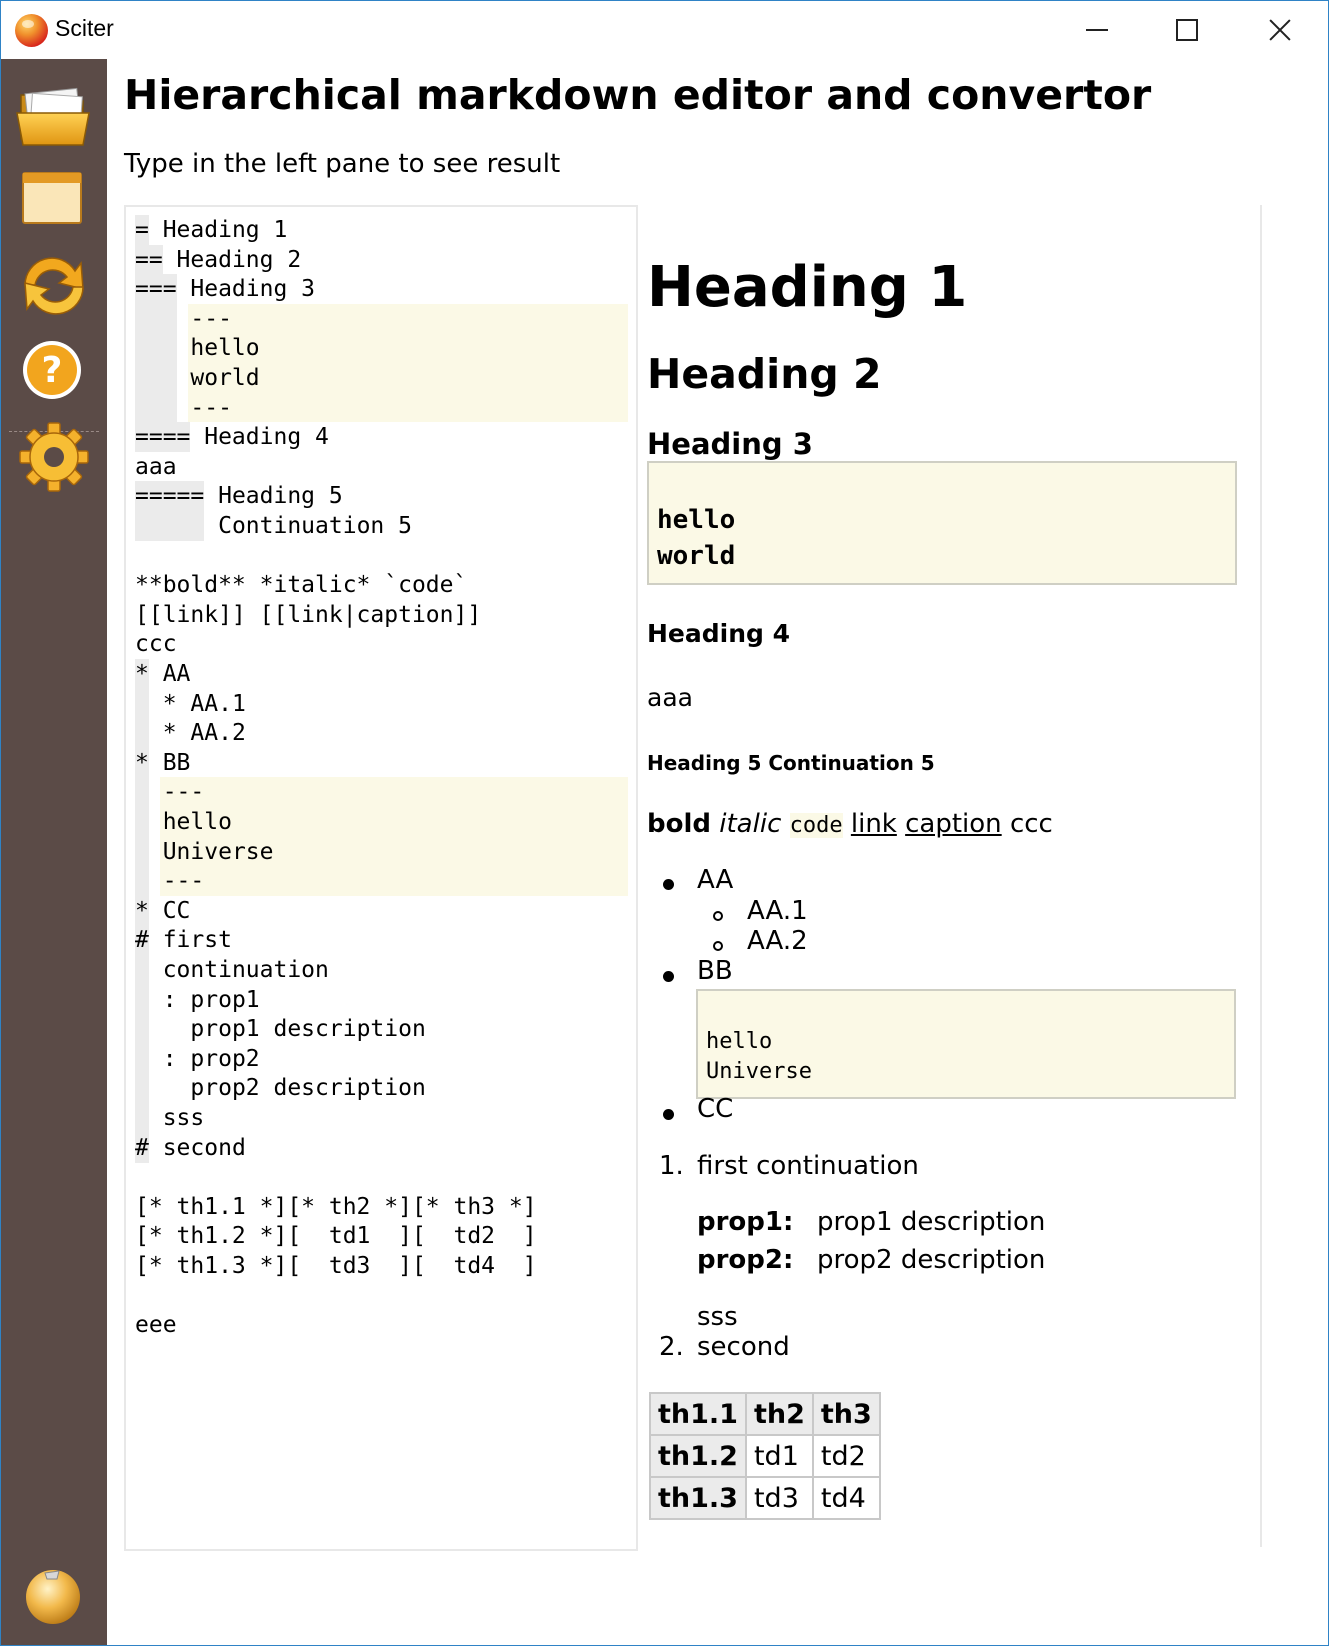 This screenshot has width=1329, height=1646. I want to click on editor-line-text: Universe, so click(211, 851).